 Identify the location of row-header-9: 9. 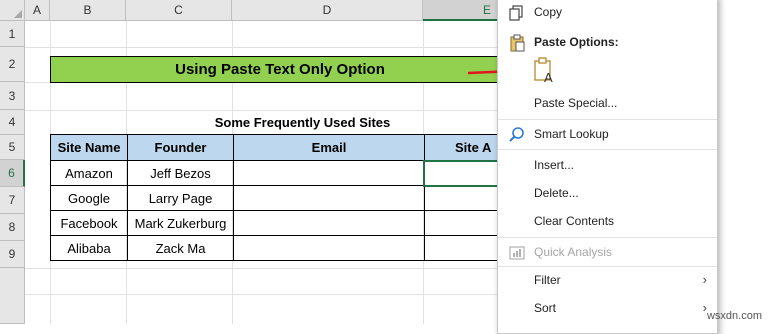
(12, 254).